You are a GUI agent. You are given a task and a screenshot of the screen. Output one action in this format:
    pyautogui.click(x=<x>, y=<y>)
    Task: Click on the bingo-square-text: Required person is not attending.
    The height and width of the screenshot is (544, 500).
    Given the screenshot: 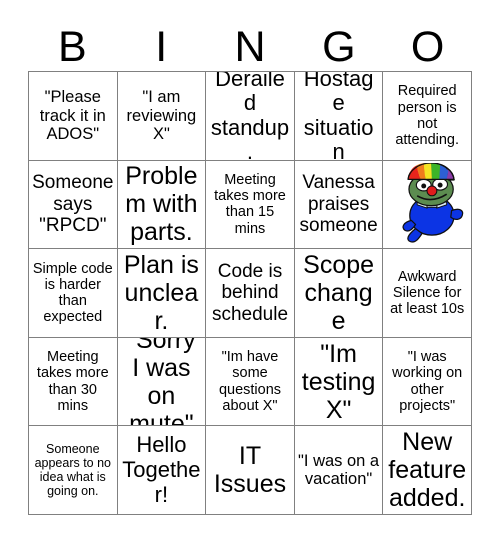 What is the action you would take?
    pyautogui.click(x=427, y=116)
    